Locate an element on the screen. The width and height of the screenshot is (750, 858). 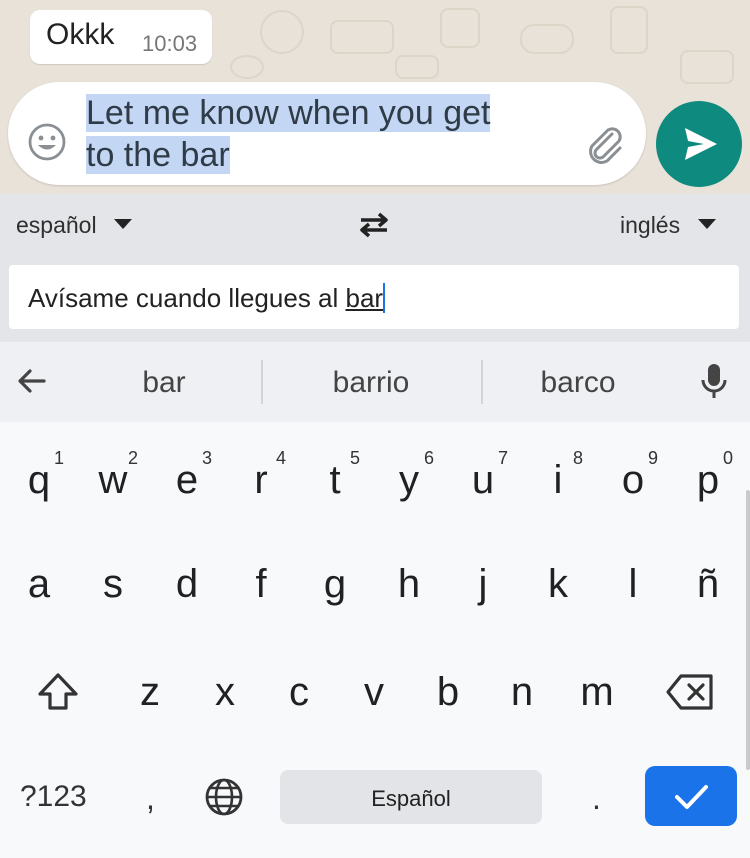
key-label: d is located at coordinates (187, 584).